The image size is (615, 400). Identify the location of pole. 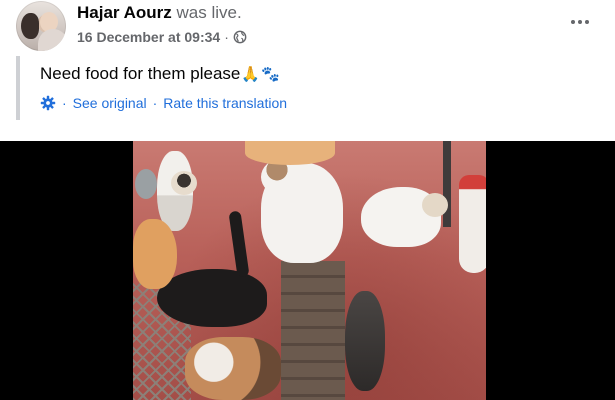
(447, 184).